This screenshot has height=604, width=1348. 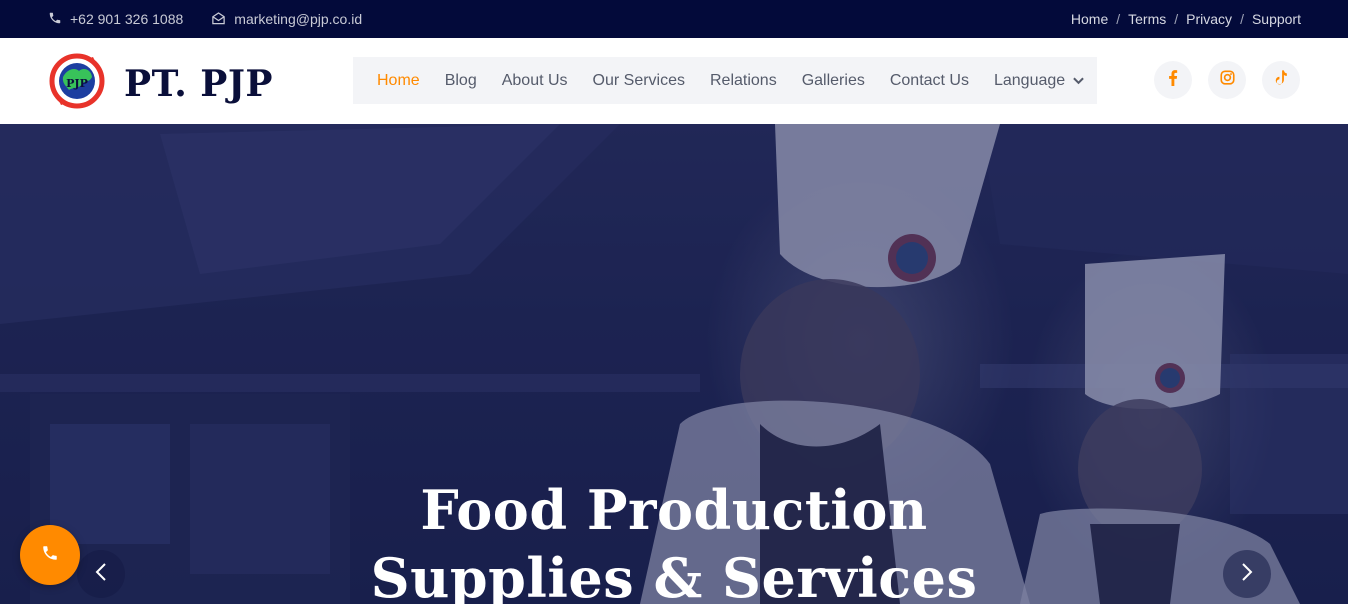 What do you see at coordinates (1029, 80) in the screenshot?
I see `nav-language-label: Language` at bounding box center [1029, 80].